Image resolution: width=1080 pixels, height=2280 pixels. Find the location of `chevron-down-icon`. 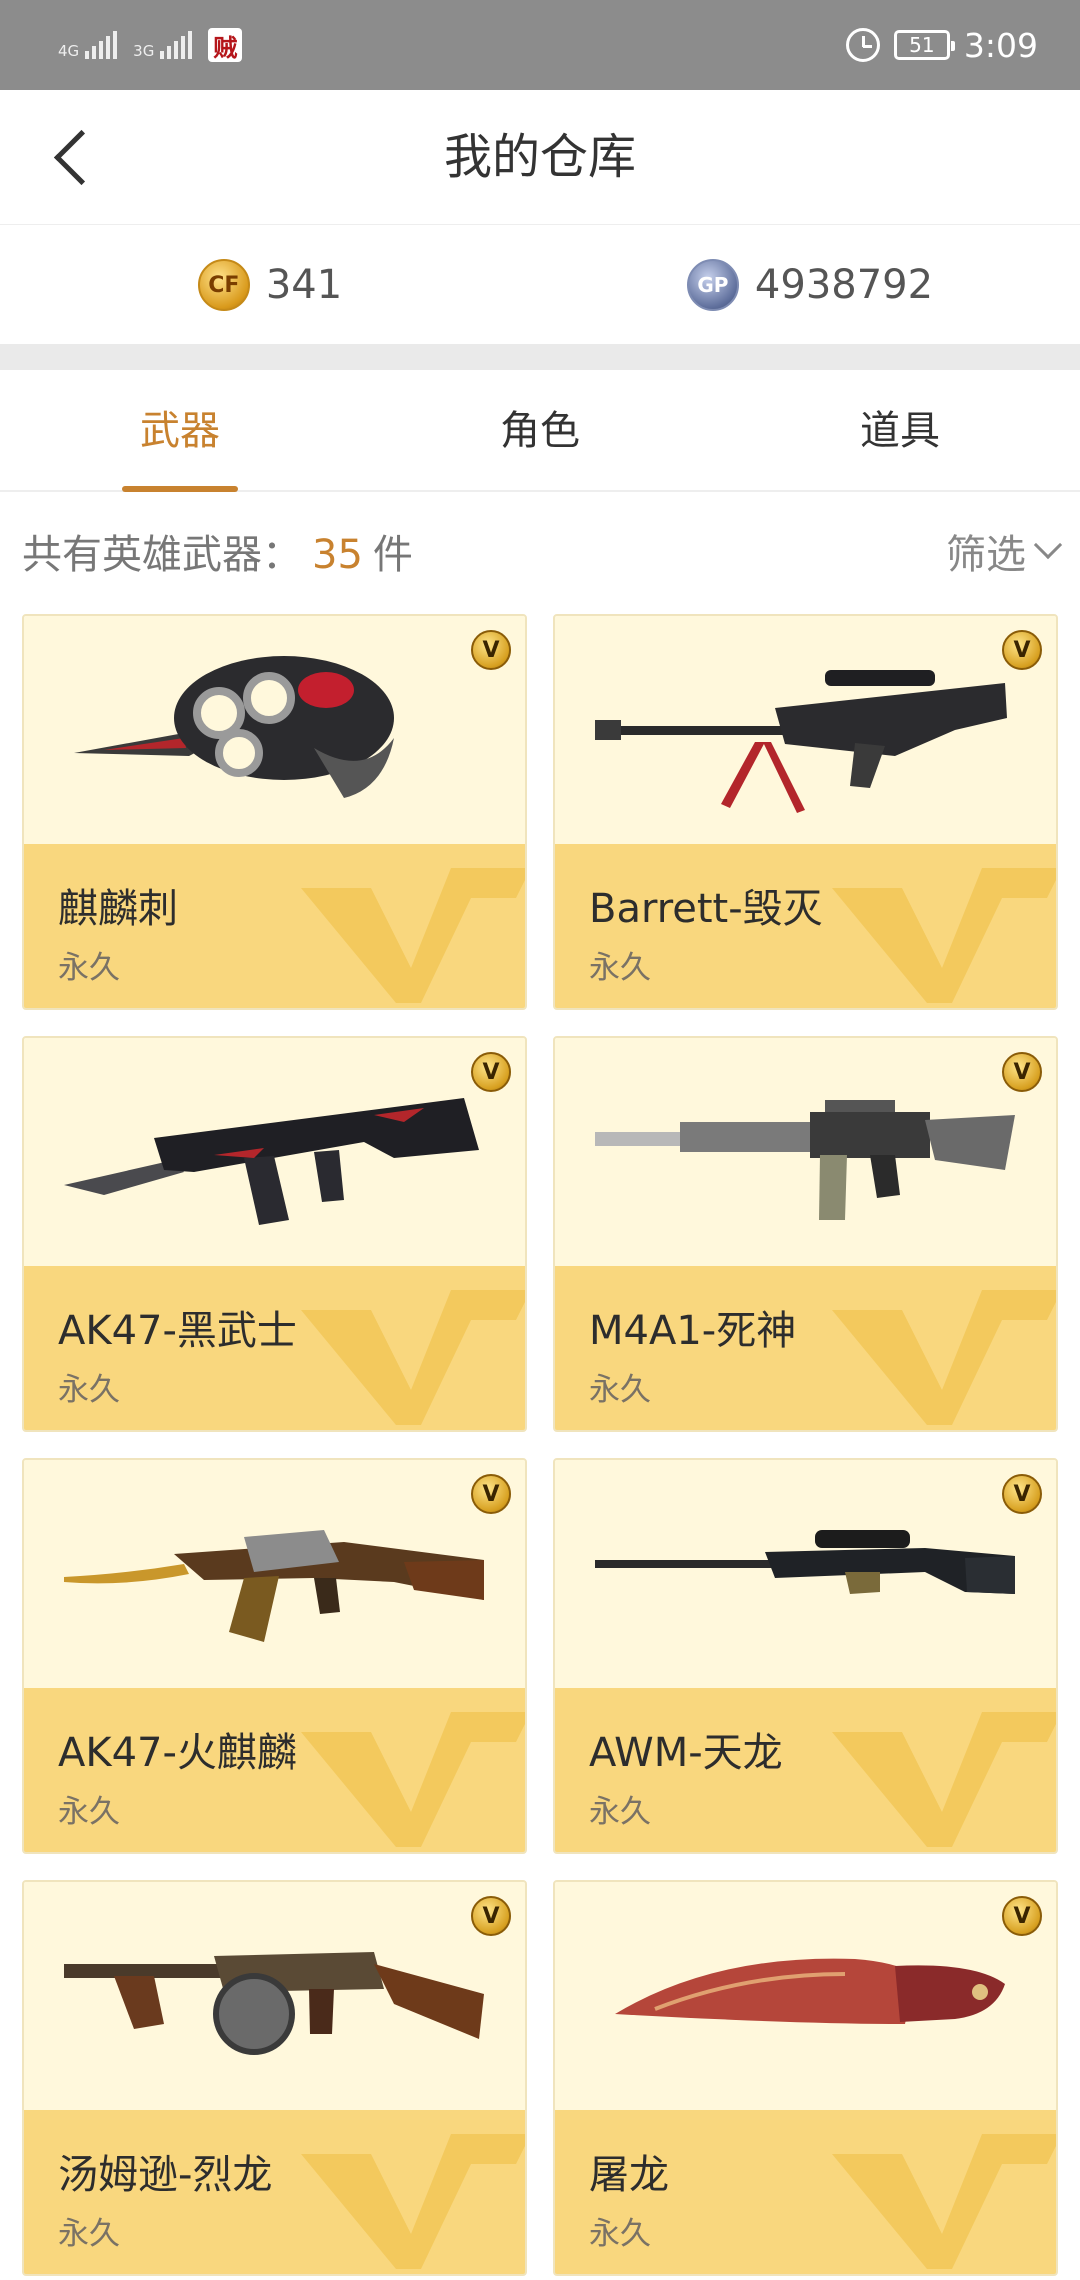

chevron-down-icon is located at coordinates (1048, 545).